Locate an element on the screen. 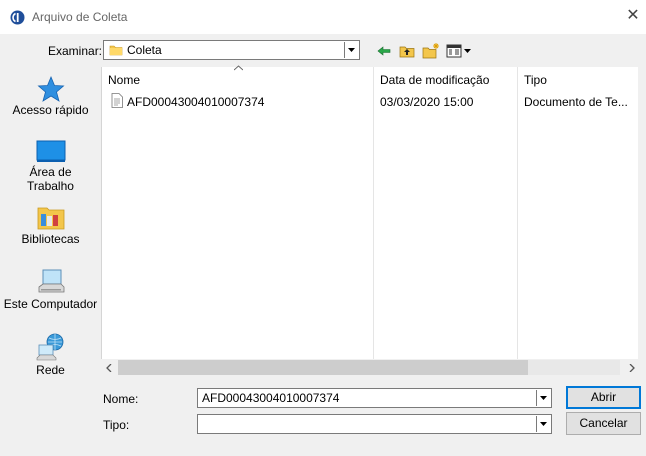  scroll-left-icon is located at coordinates (109, 368).